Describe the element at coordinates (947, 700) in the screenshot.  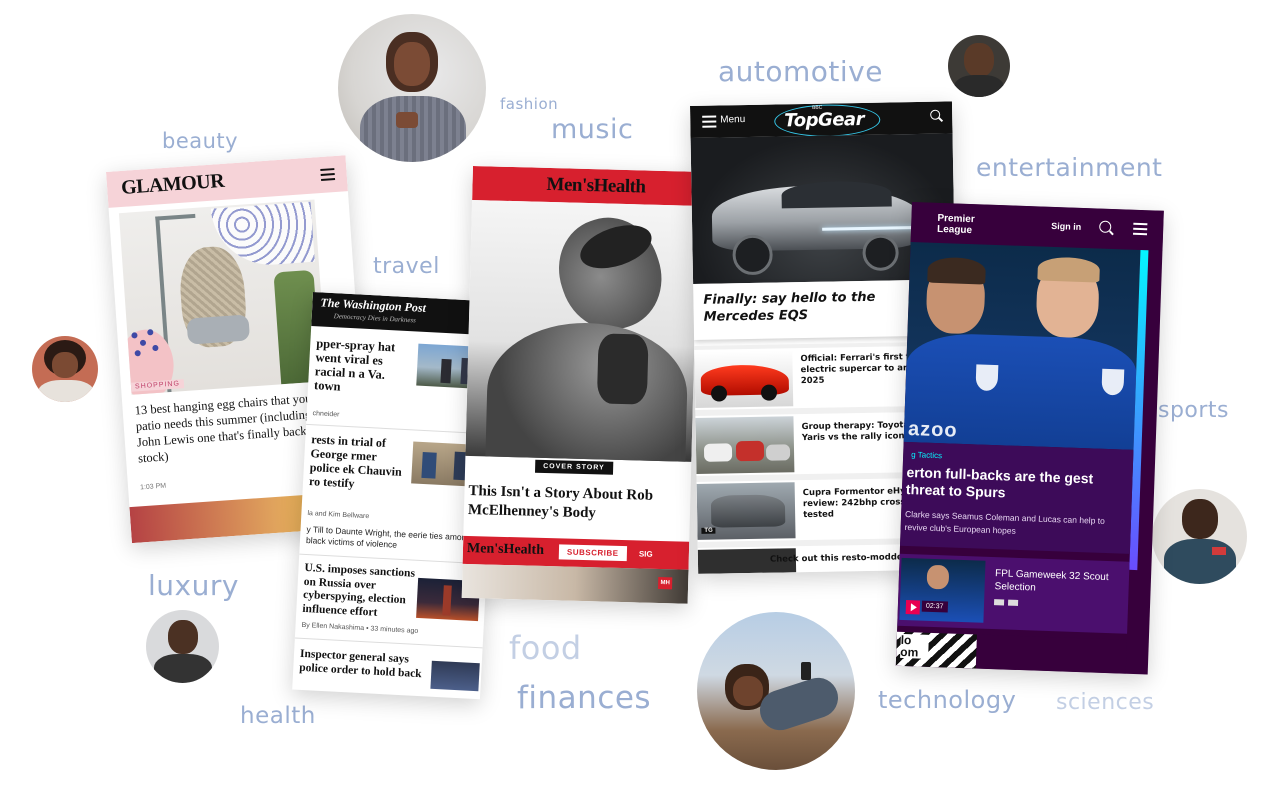
I see `keyword-technology: technology` at that location.